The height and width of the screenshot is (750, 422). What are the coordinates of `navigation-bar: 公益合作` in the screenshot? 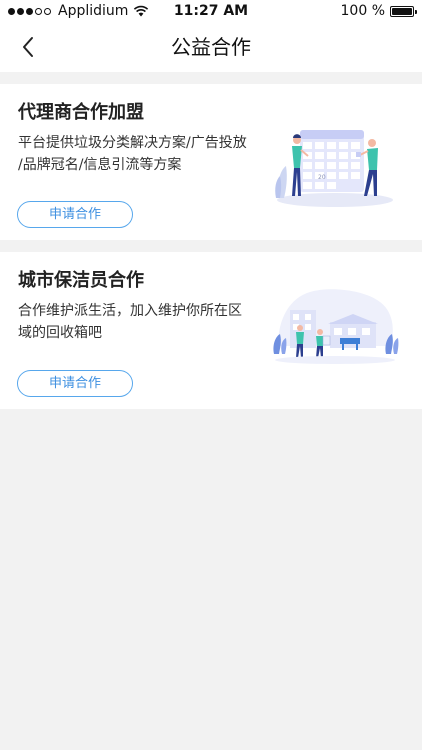 It's located at (211, 47).